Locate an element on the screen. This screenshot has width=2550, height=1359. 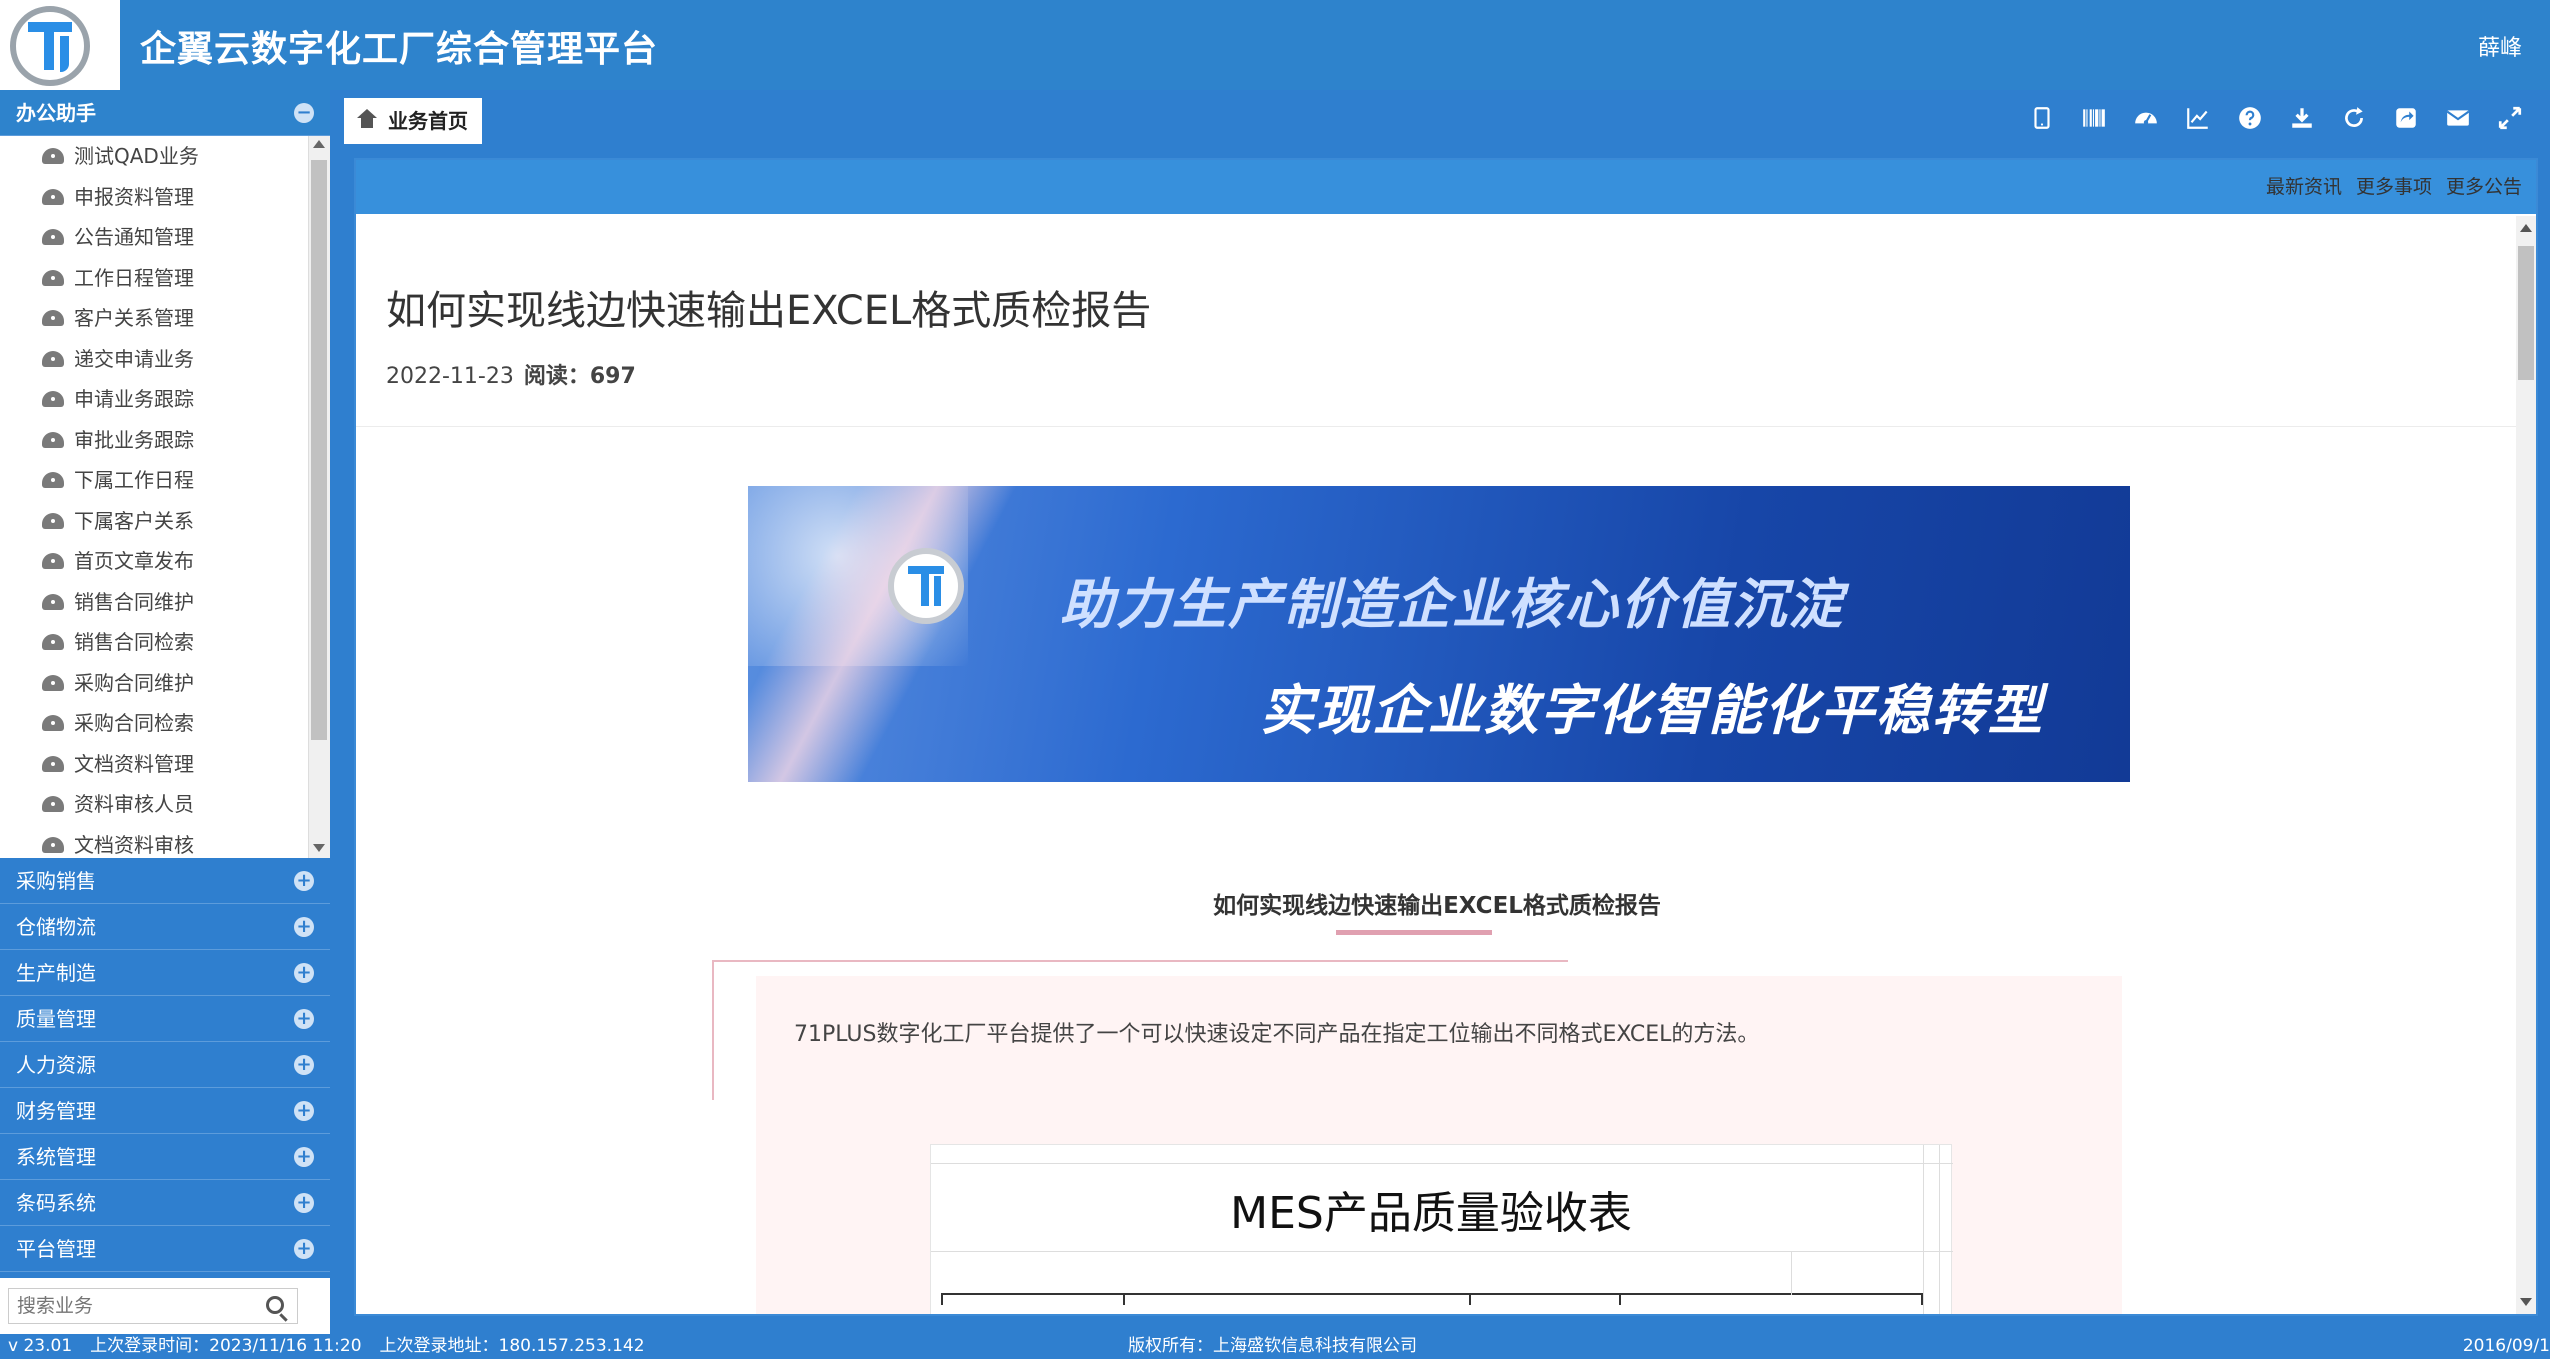
sidebar-item: 申请业务跟踪 is located at coordinates (165, 399).